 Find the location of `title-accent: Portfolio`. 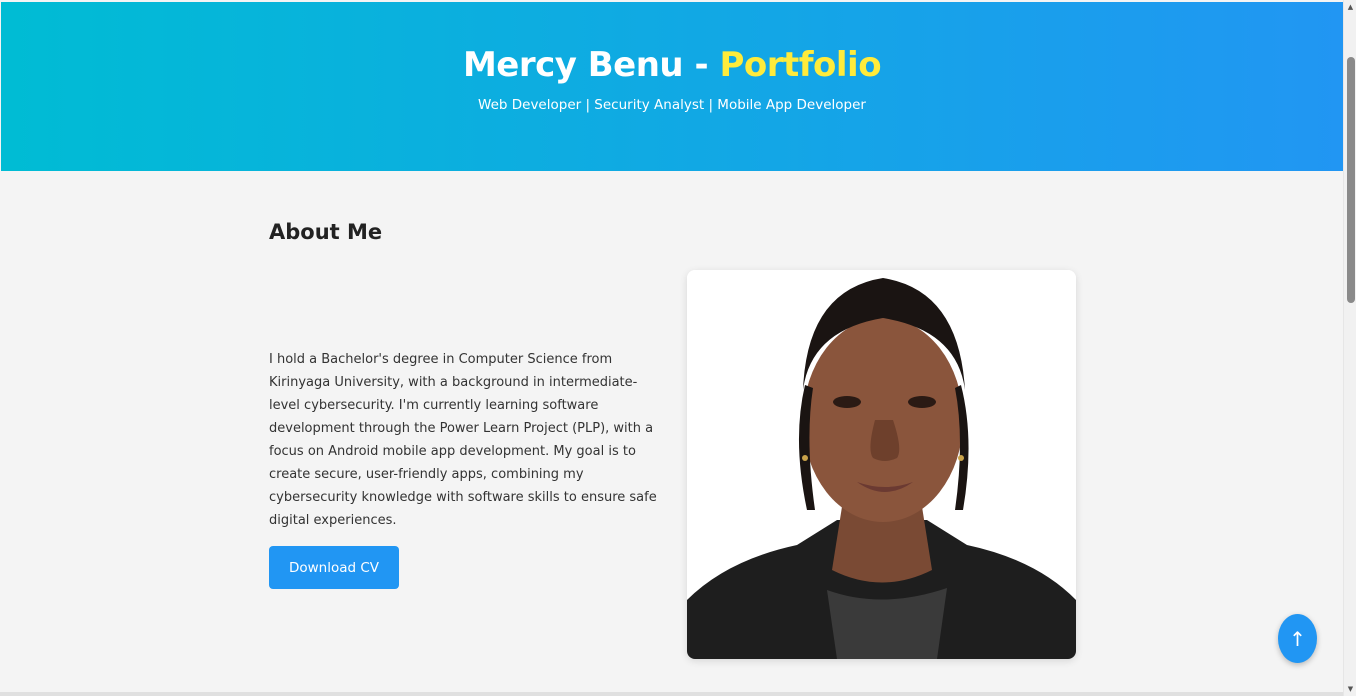

title-accent: Portfolio is located at coordinates (800, 65).